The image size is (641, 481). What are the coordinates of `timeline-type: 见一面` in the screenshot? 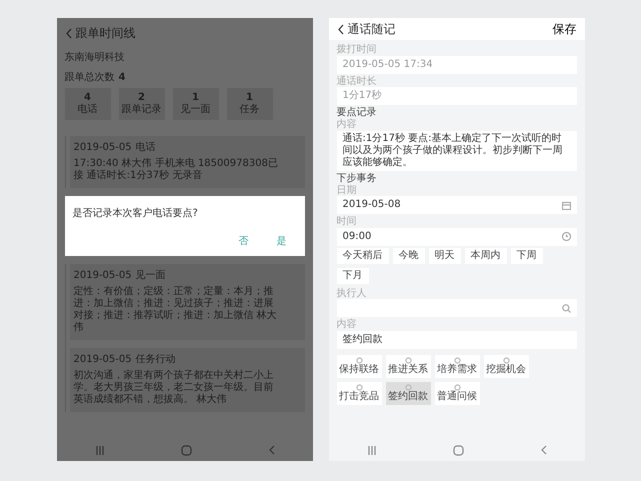 It's located at (151, 276).